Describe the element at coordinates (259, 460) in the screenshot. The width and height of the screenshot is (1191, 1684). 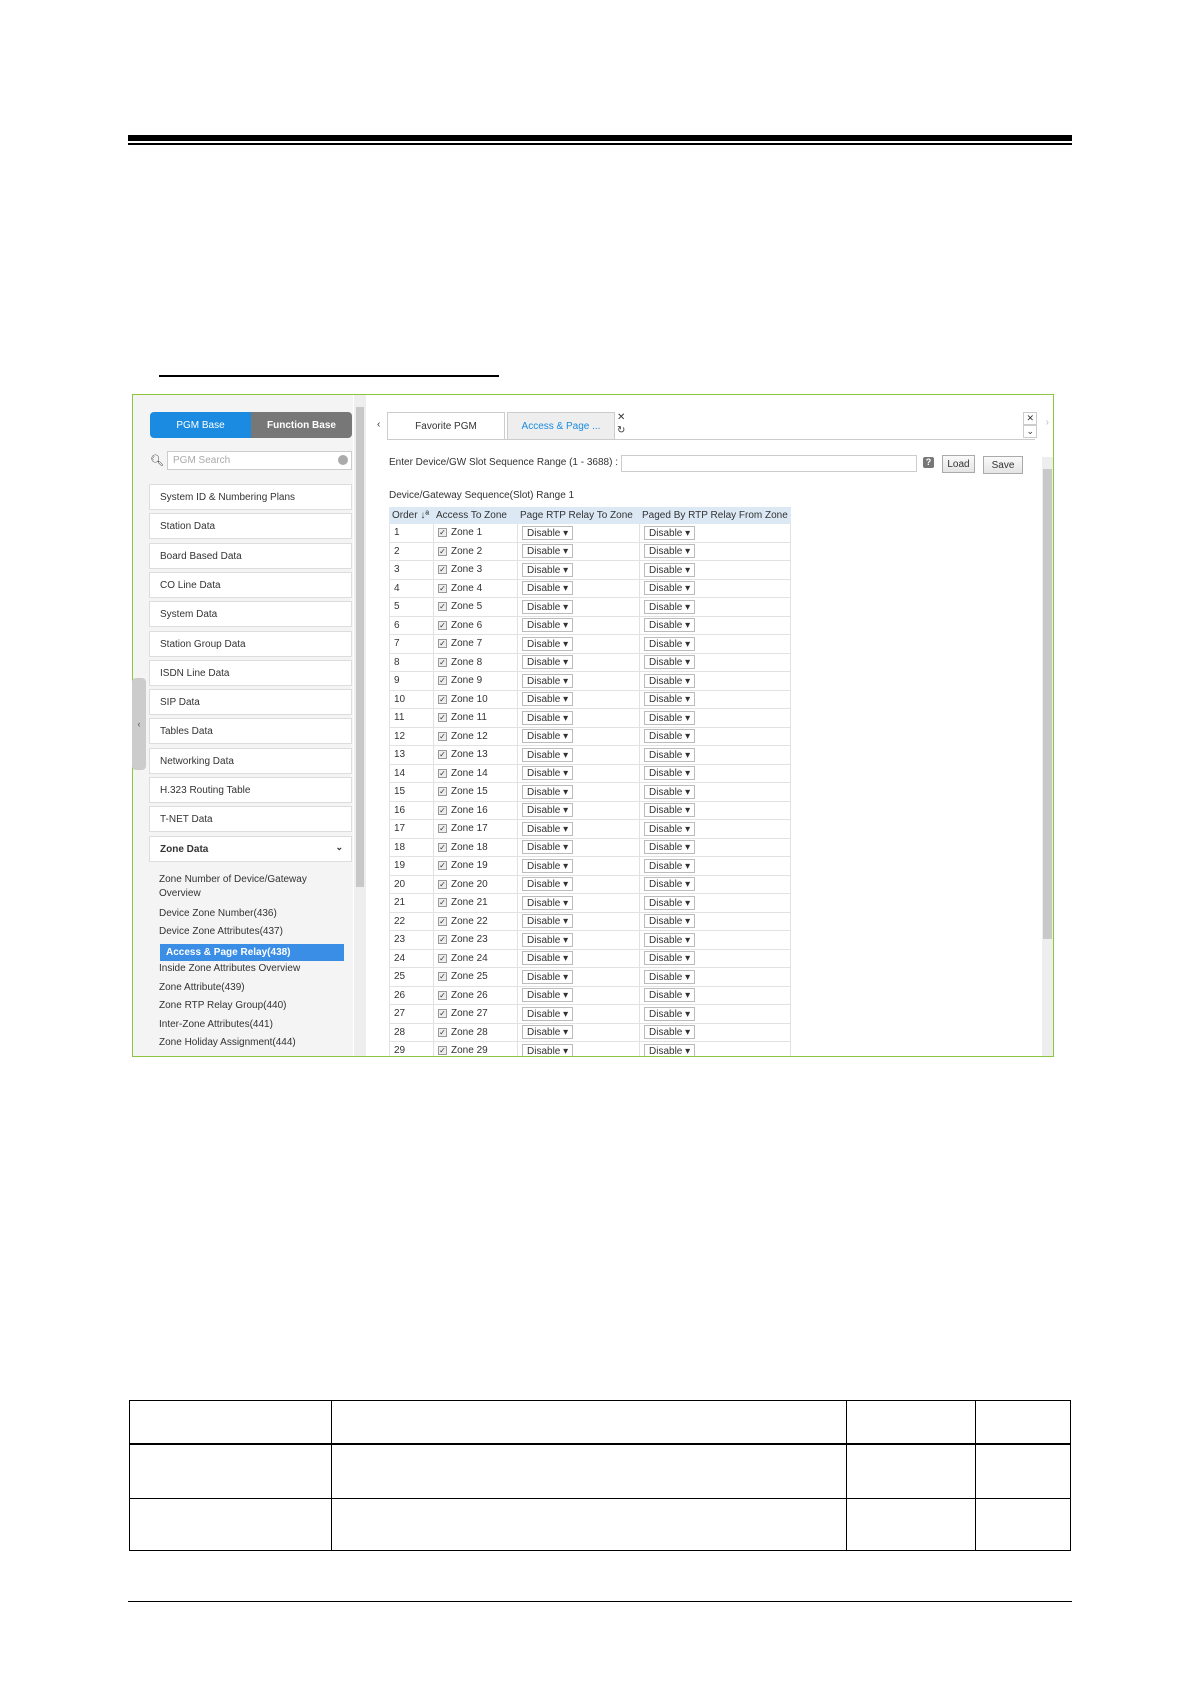
I see `search-input: PGM Search` at that location.